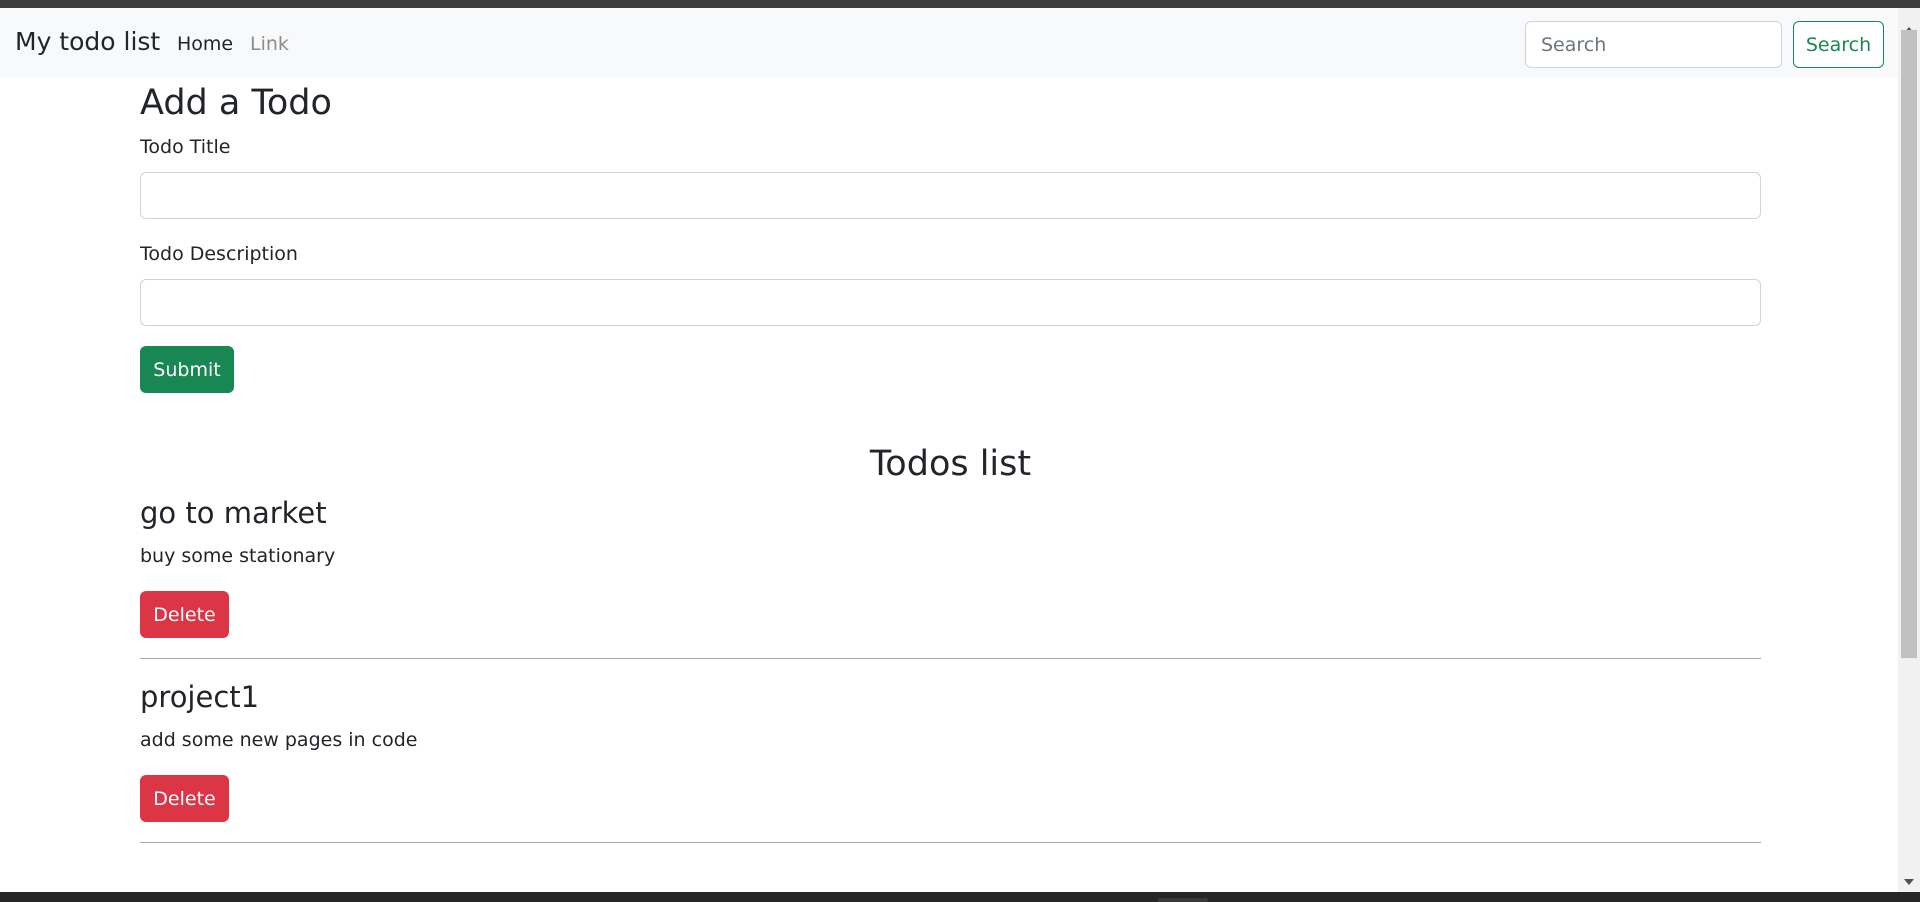 The image size is (1920, 902). What do you see at coordinates (1838, 44) in the screenshot?
I see `search-button: Search` at bounding box center [1838, 44].